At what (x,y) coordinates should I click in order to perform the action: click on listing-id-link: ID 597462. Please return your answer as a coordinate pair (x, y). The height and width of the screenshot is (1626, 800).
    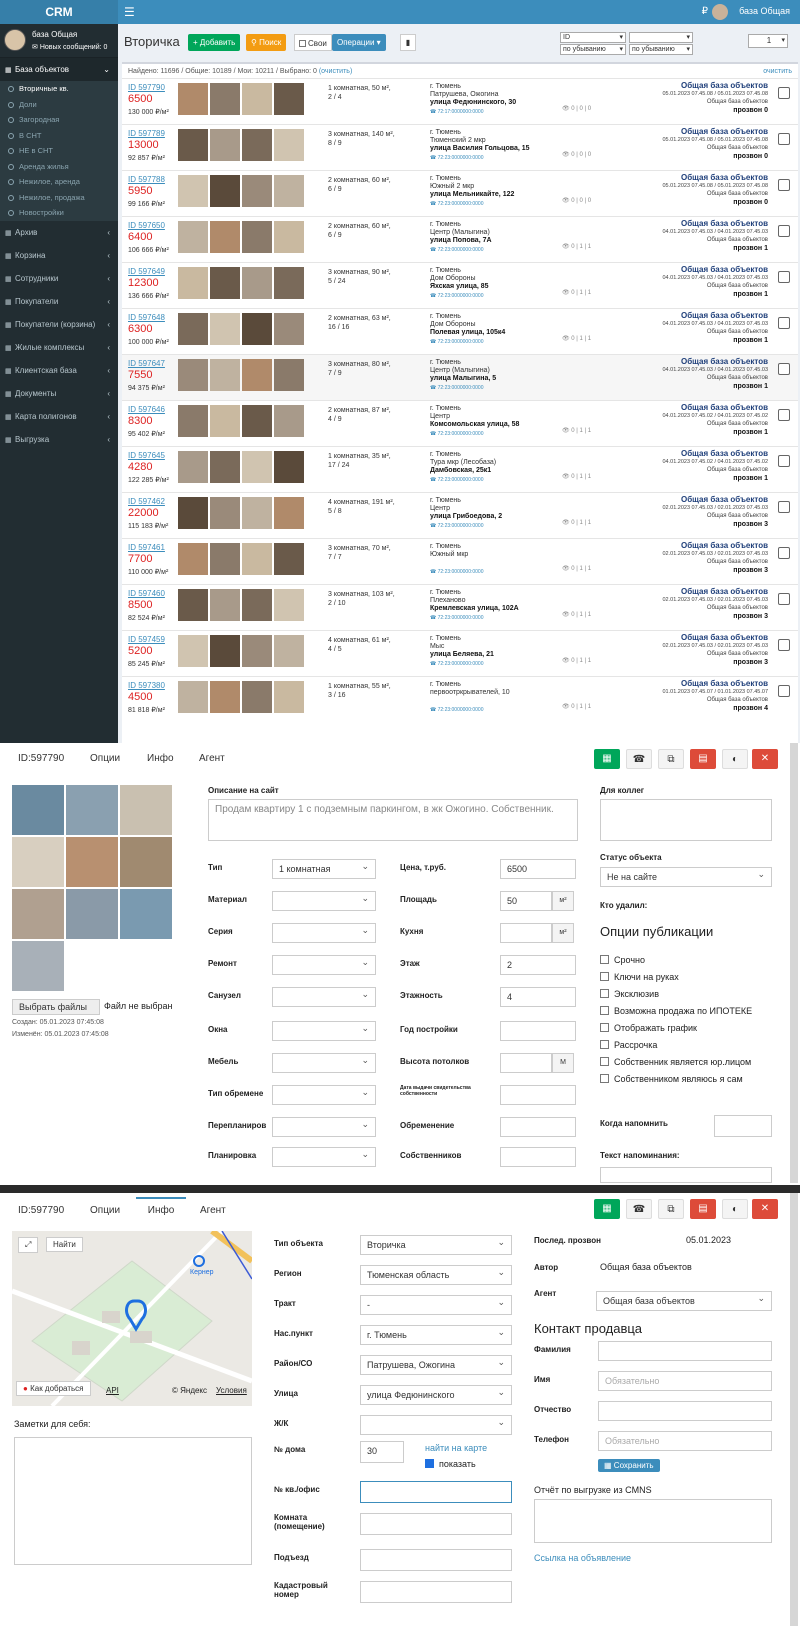
    Looking at the image, I should click on (146, 501).